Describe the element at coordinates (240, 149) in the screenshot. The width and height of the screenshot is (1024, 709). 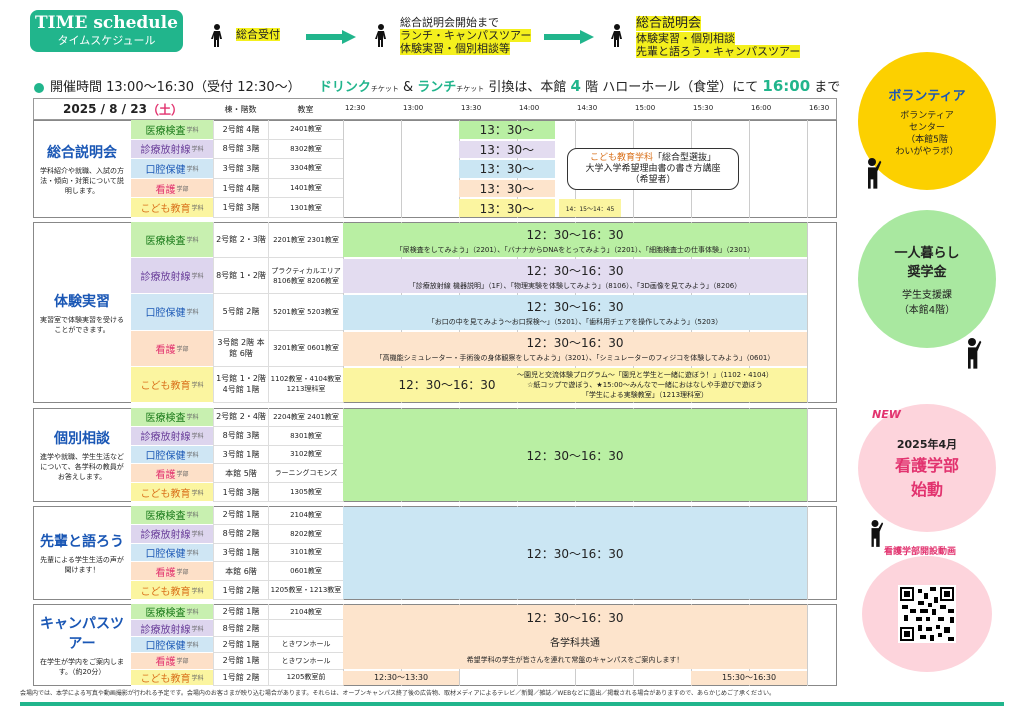
I see `floor-cell: 8号館 3階` at that location.